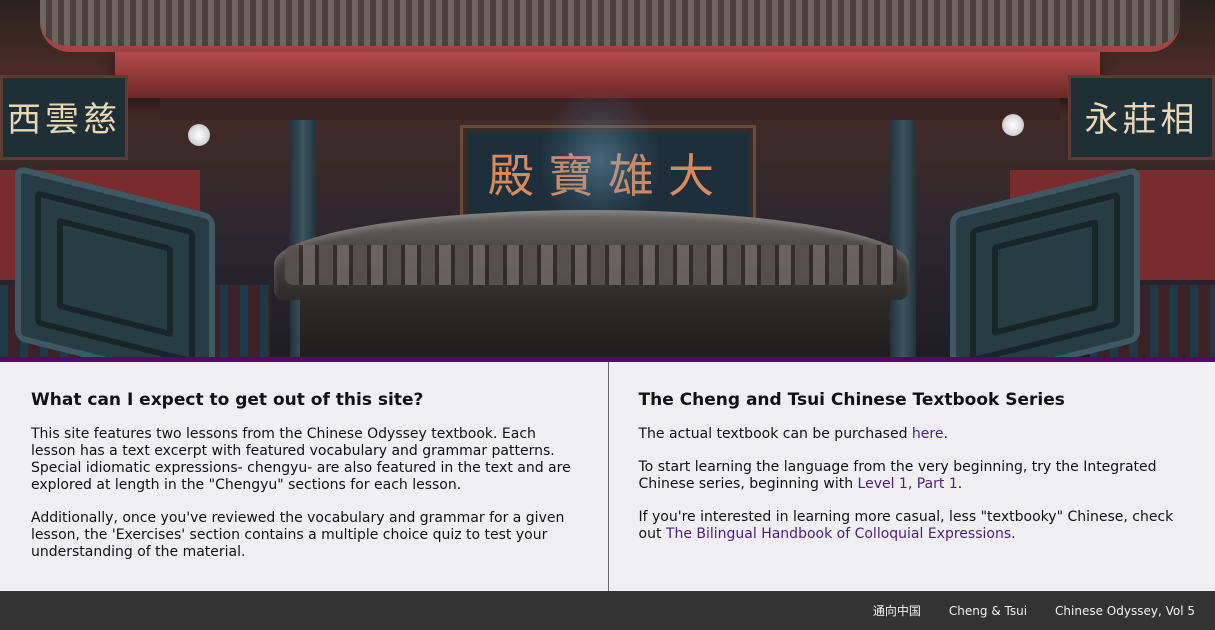 The height and width of the screenshot is (630, 1215). Describe the element at coordinates (928, 434) in the screenshot. I see `purchase-here-link: here` at that location.